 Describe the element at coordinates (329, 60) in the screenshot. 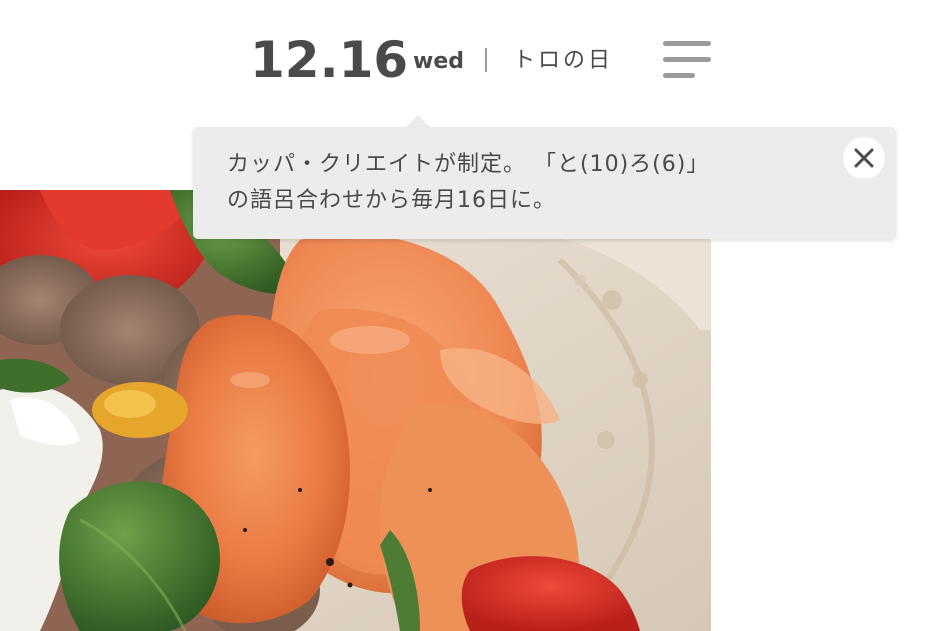

I see `date-day: 12.16` at that location.